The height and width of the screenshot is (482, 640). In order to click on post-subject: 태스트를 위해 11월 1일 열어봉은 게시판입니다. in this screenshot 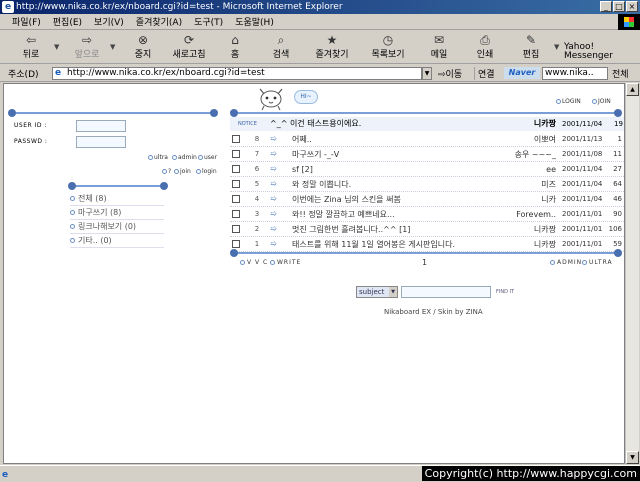, I will do `click(412, 244)`.